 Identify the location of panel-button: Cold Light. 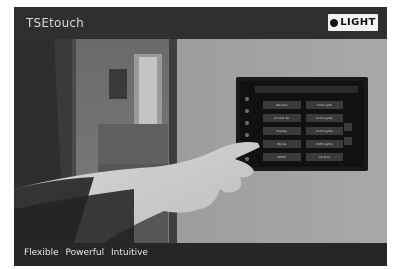
(324, 105).